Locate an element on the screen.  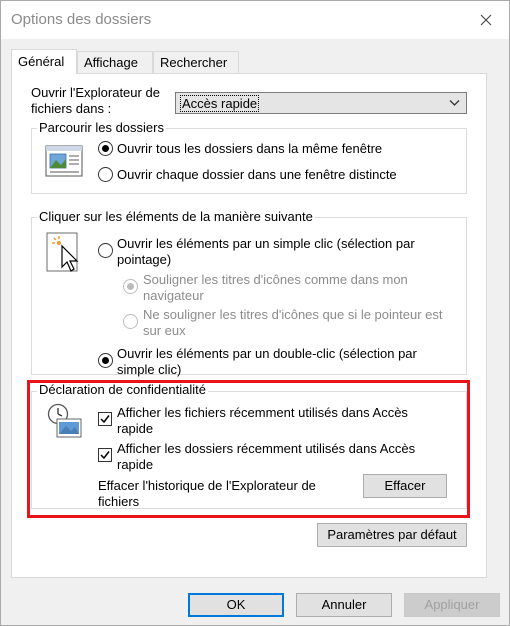
ok-button: OK is located at coordinates (236, 605).